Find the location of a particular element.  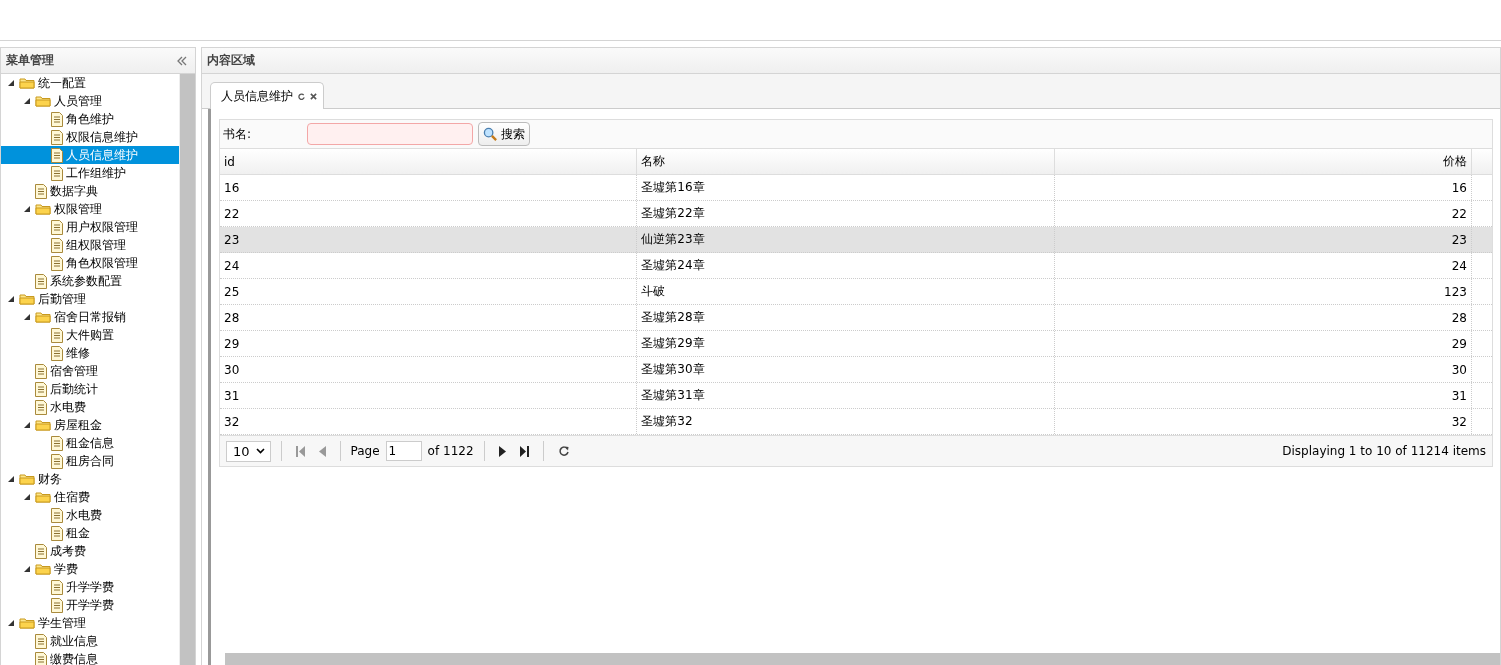

tree-label: 租金信息 is located at coordinates (90, 443).